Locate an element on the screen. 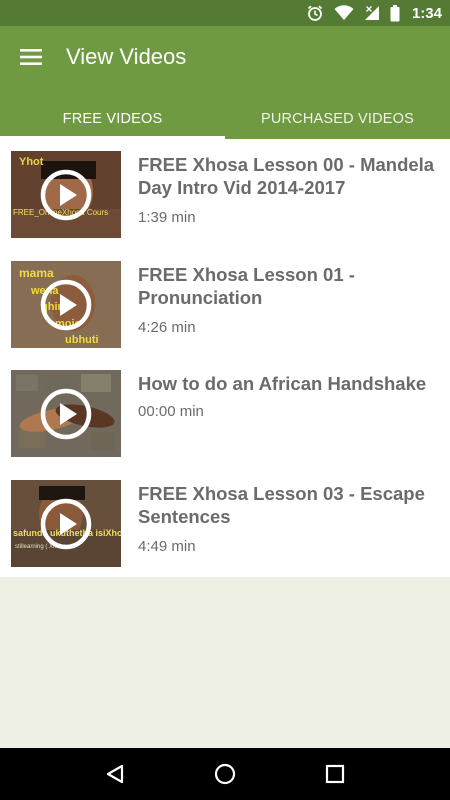 The image size is (450, 800). wifi-icon is located at coordinates (344, 13).